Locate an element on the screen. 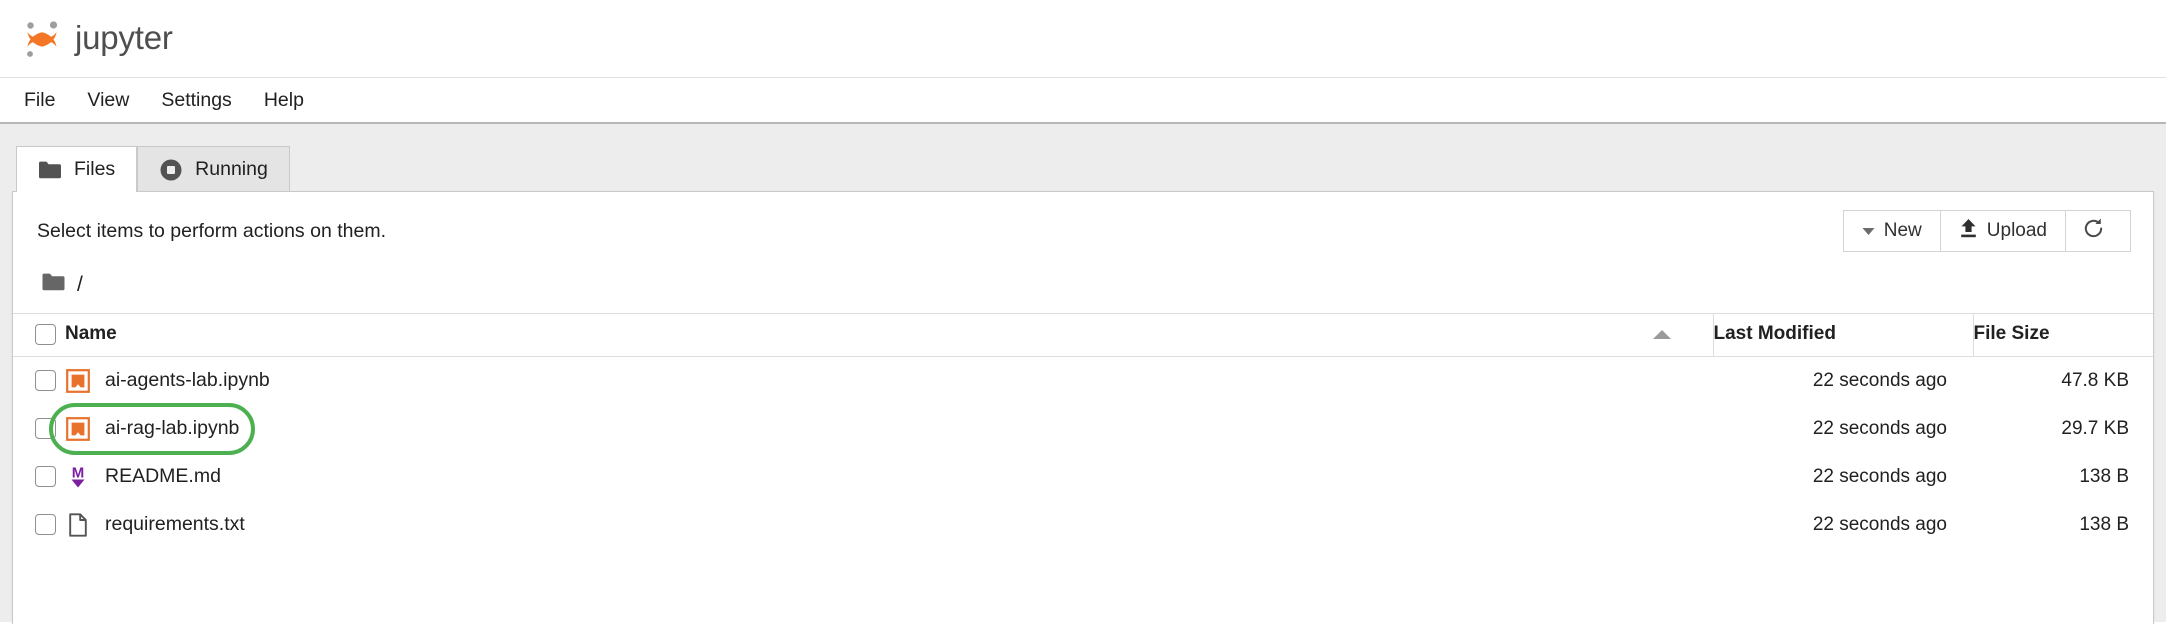 This screenshot has height=624, width=2166. file-icon is located at coordinates (78, 525).